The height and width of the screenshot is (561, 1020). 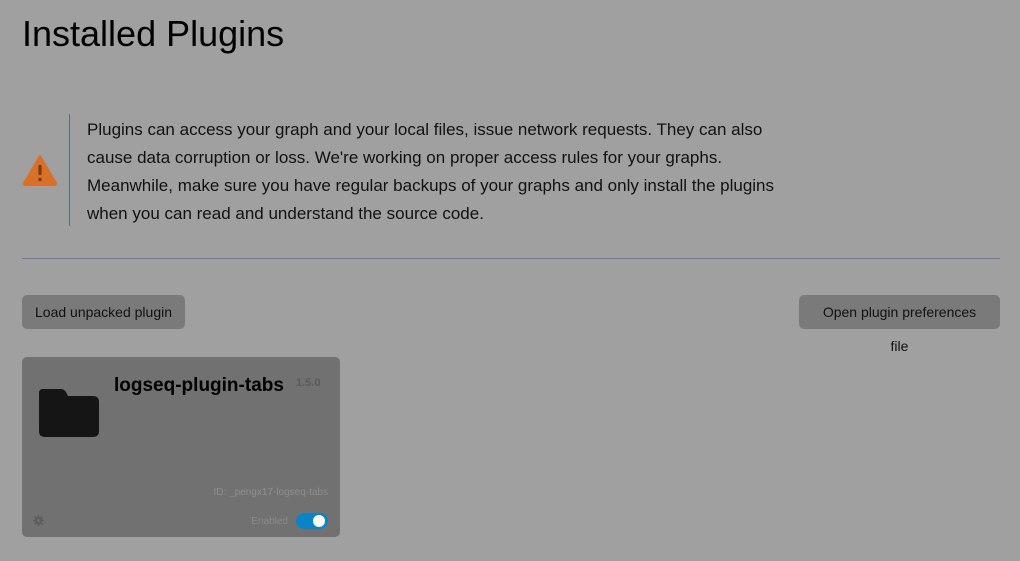 What do you see at coordinates (69, 413) in the screenshot?
I see `folder-icon` at bounding box center [69, 413].